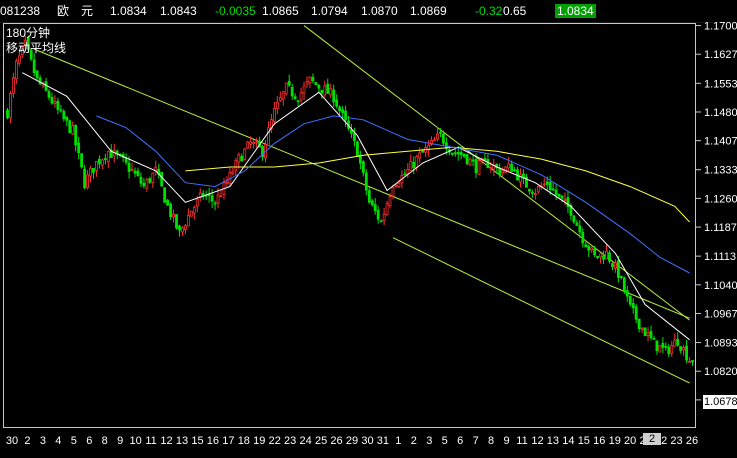  What do you see at coordinates (720, 228) in the screenshot?
I see `y-tick-label: 1.1187` at bounding box center [720, 228].